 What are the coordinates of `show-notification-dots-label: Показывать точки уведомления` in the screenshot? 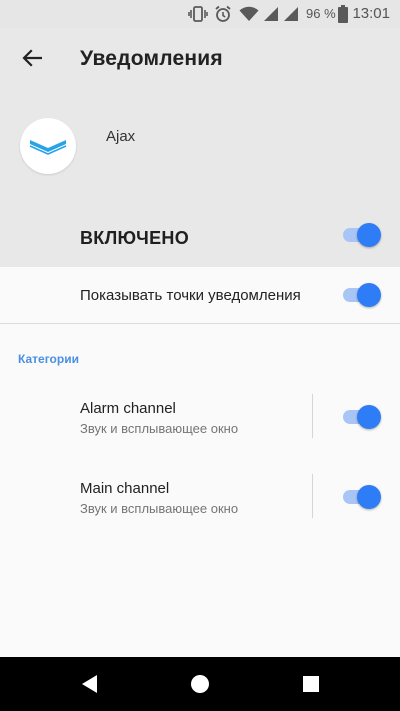 It's located at (190, 295).